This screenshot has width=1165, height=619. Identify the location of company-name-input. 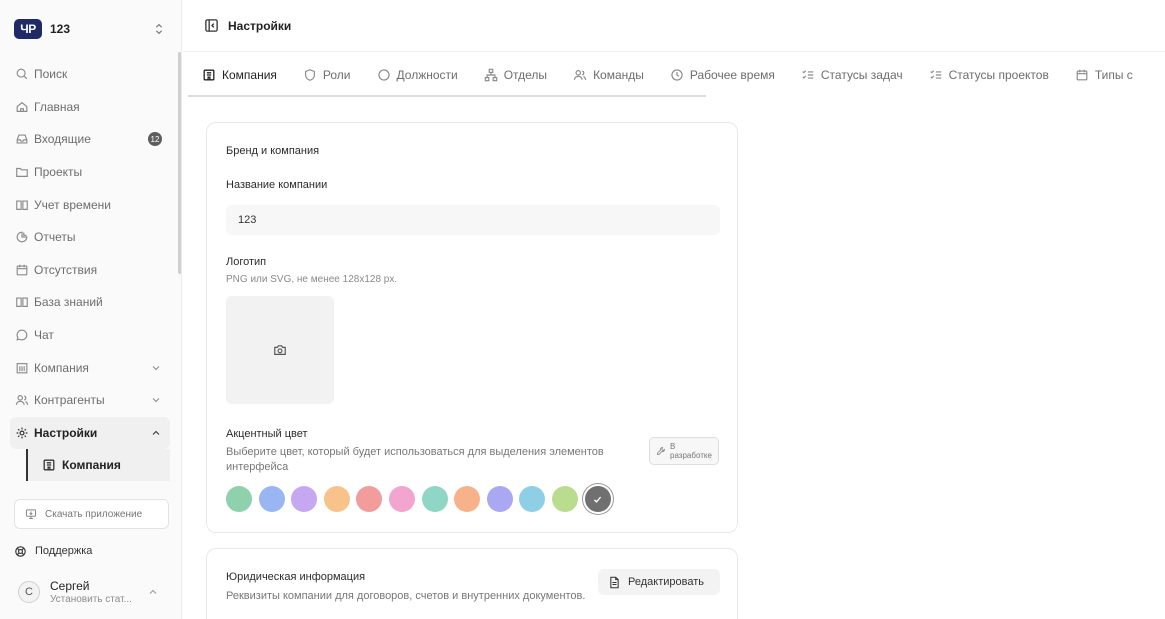
(473, 220).